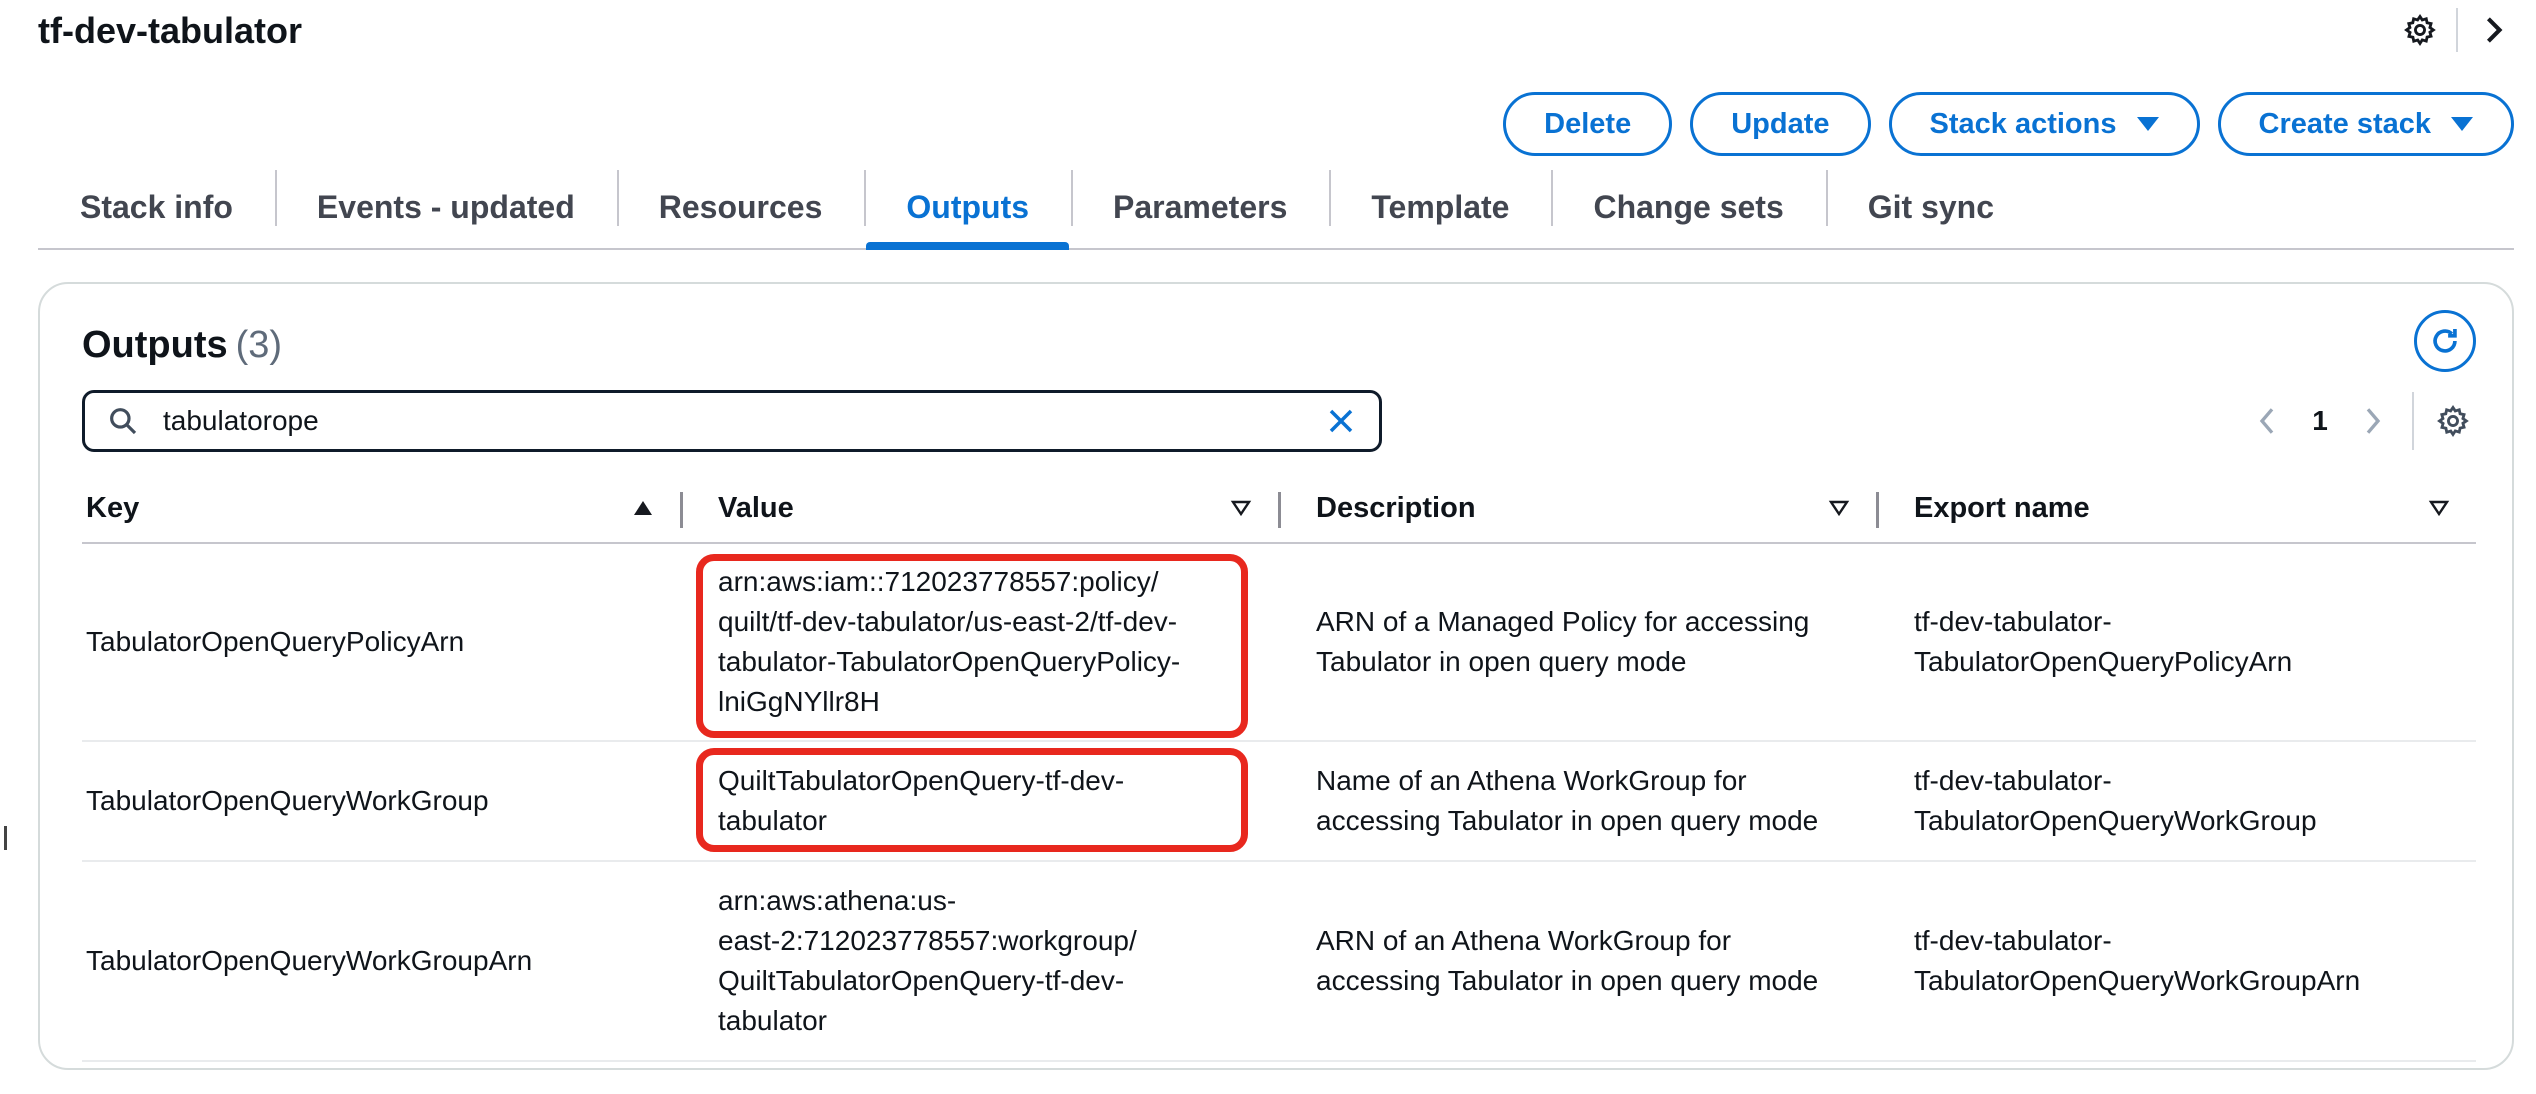 Image resolution: width=2536 pixels, height=1094 pixels. I want to click on output-key: TabulatorOpenQueryWorkGroup, so click(287, 800).